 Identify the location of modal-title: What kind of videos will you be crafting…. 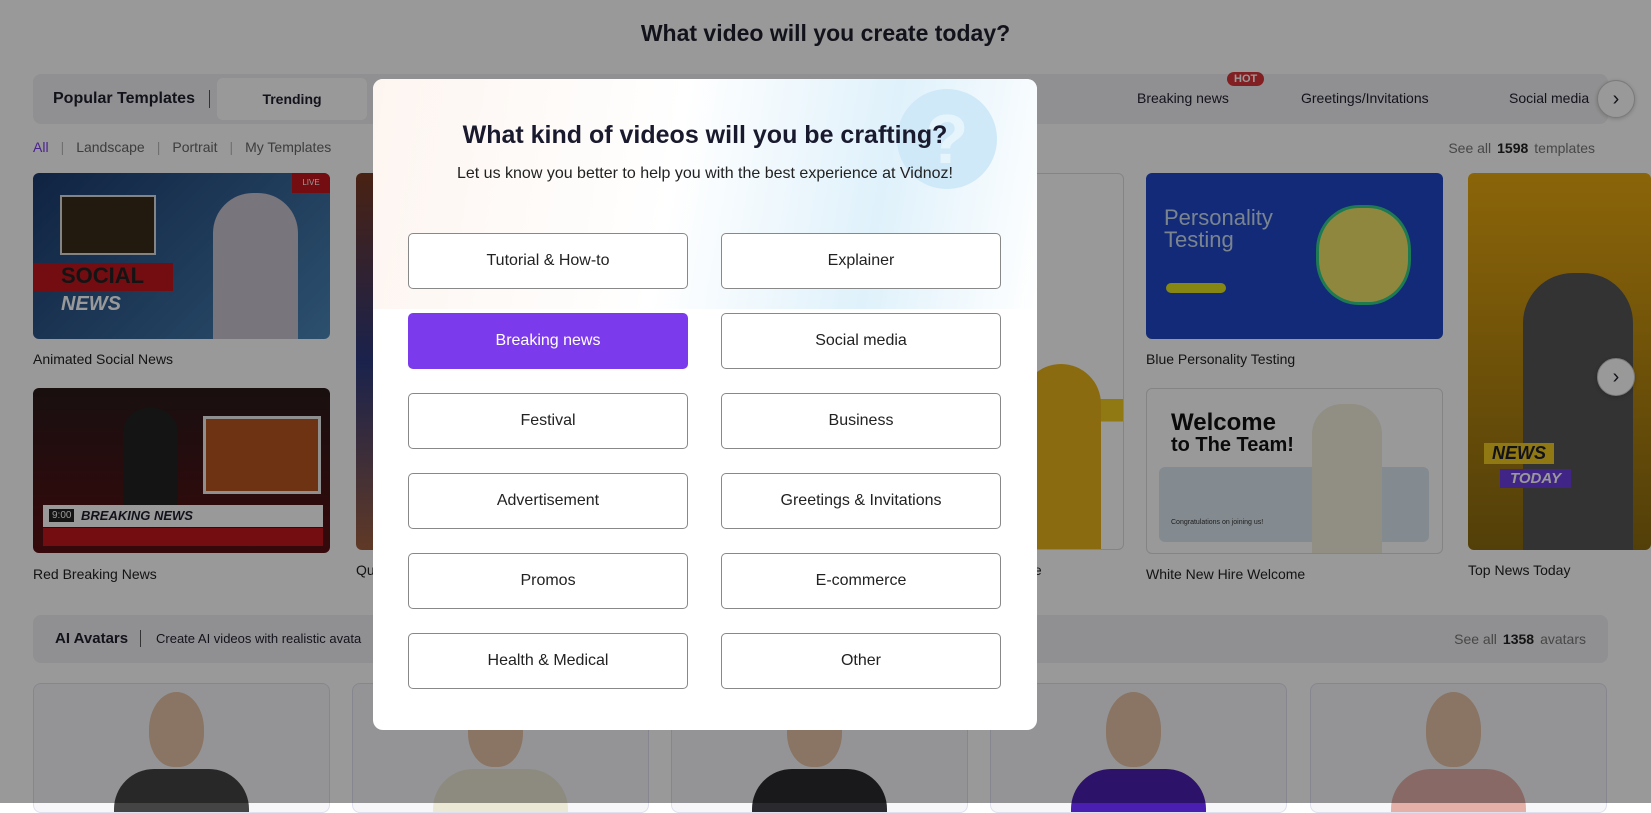
(705, 135).